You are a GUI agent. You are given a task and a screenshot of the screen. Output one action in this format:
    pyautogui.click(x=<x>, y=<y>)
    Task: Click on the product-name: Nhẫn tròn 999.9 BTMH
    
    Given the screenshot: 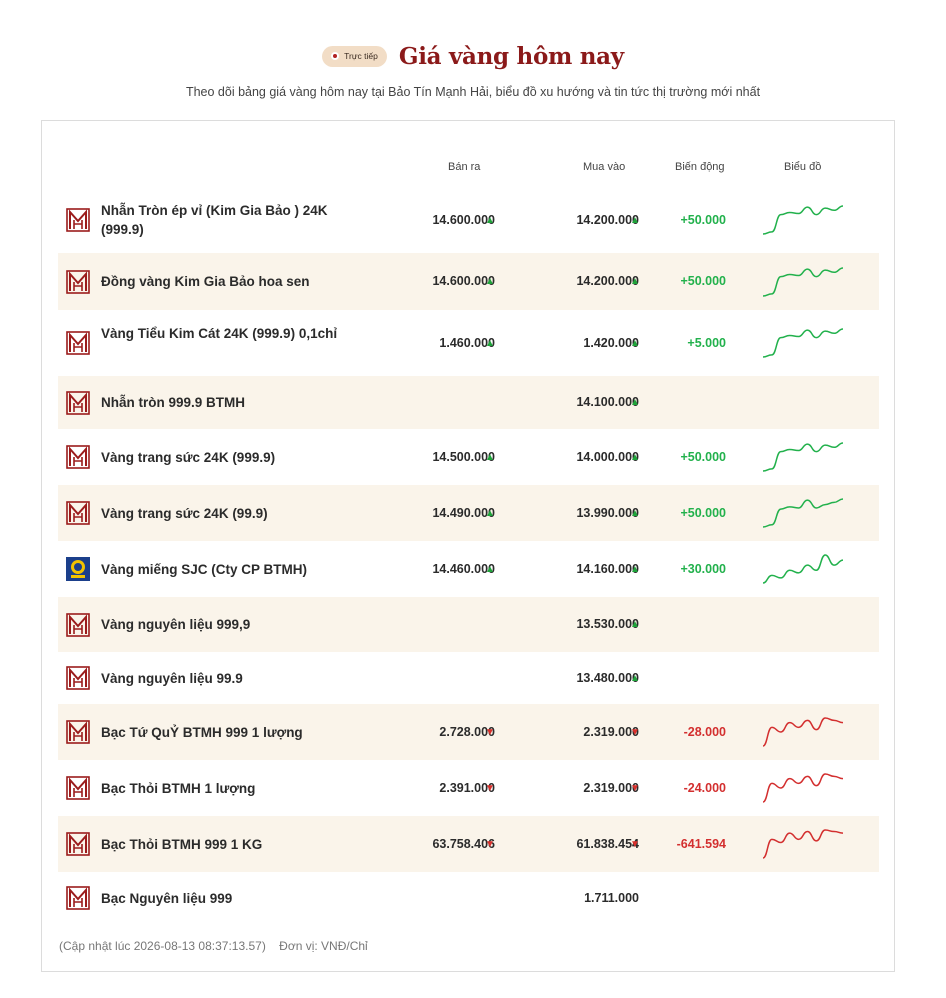 What is the action you would take?
    pyautogui.click(x=173, y=402)
    